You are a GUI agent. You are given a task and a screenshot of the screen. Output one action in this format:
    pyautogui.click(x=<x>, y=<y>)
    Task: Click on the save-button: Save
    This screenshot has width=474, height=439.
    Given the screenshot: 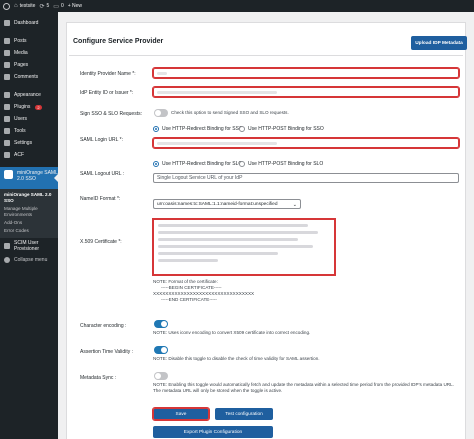 What is the action you would take?
    pyautogui.click(x=181, y=414)
    